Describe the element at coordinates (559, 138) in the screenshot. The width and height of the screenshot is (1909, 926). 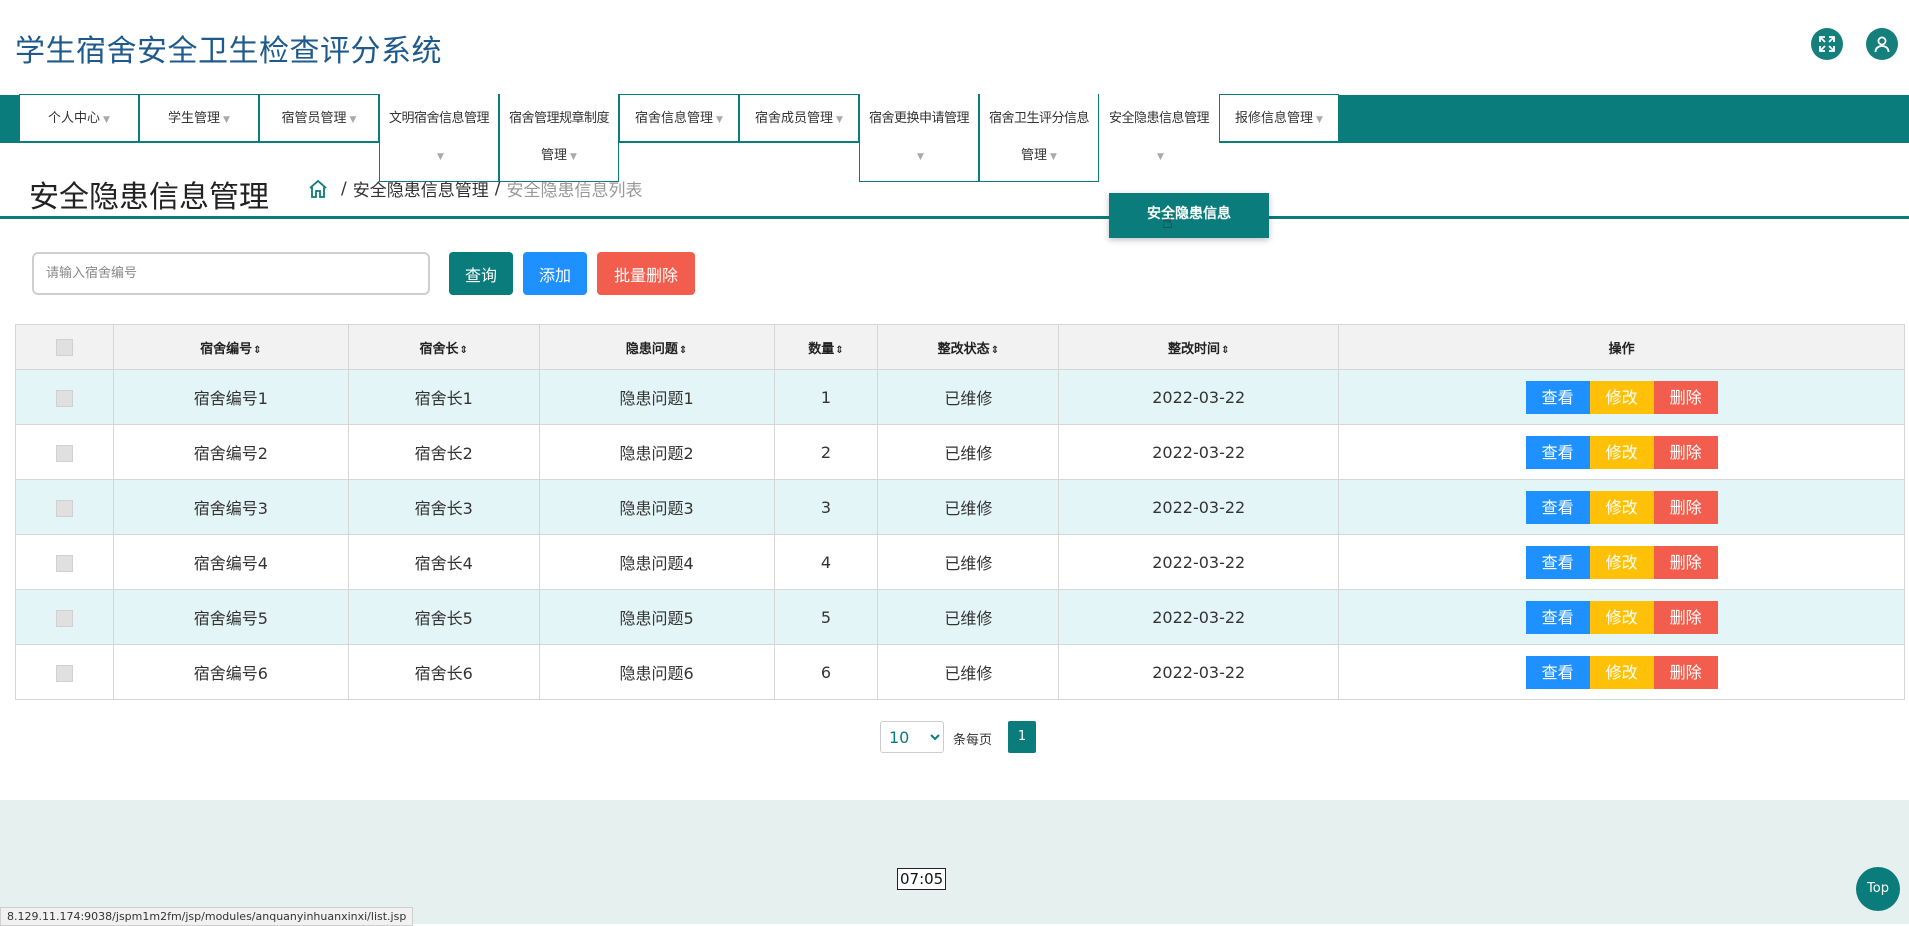
I see `nav-item-dorm-rules: 宿舍管理规章制度 管理 ▼` at that location.